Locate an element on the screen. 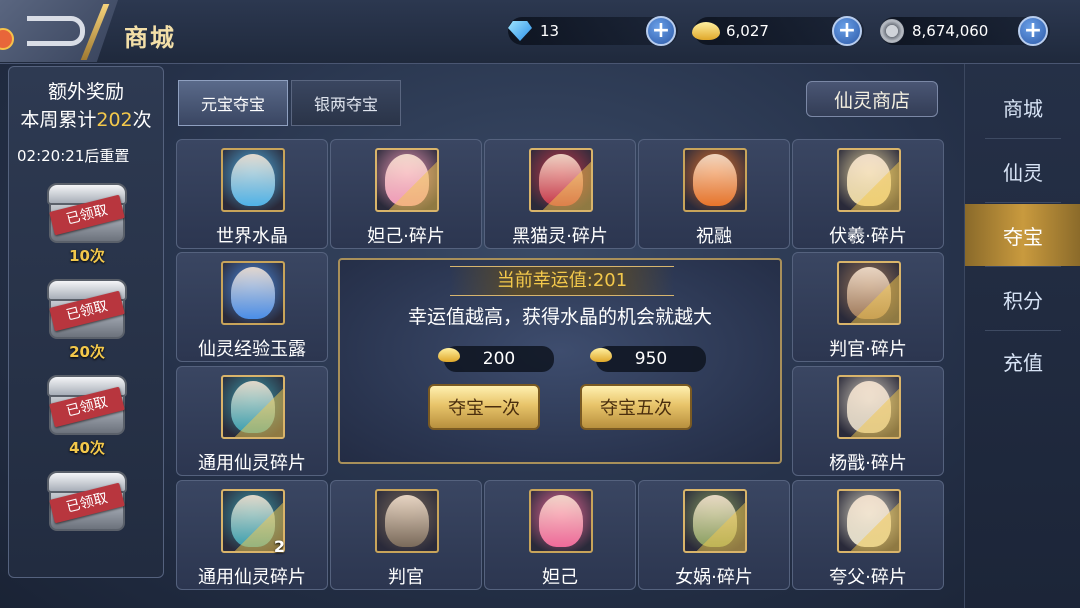 This screenshot has width=1080, height=608. potion-icon is located at coordinates (253, 293).